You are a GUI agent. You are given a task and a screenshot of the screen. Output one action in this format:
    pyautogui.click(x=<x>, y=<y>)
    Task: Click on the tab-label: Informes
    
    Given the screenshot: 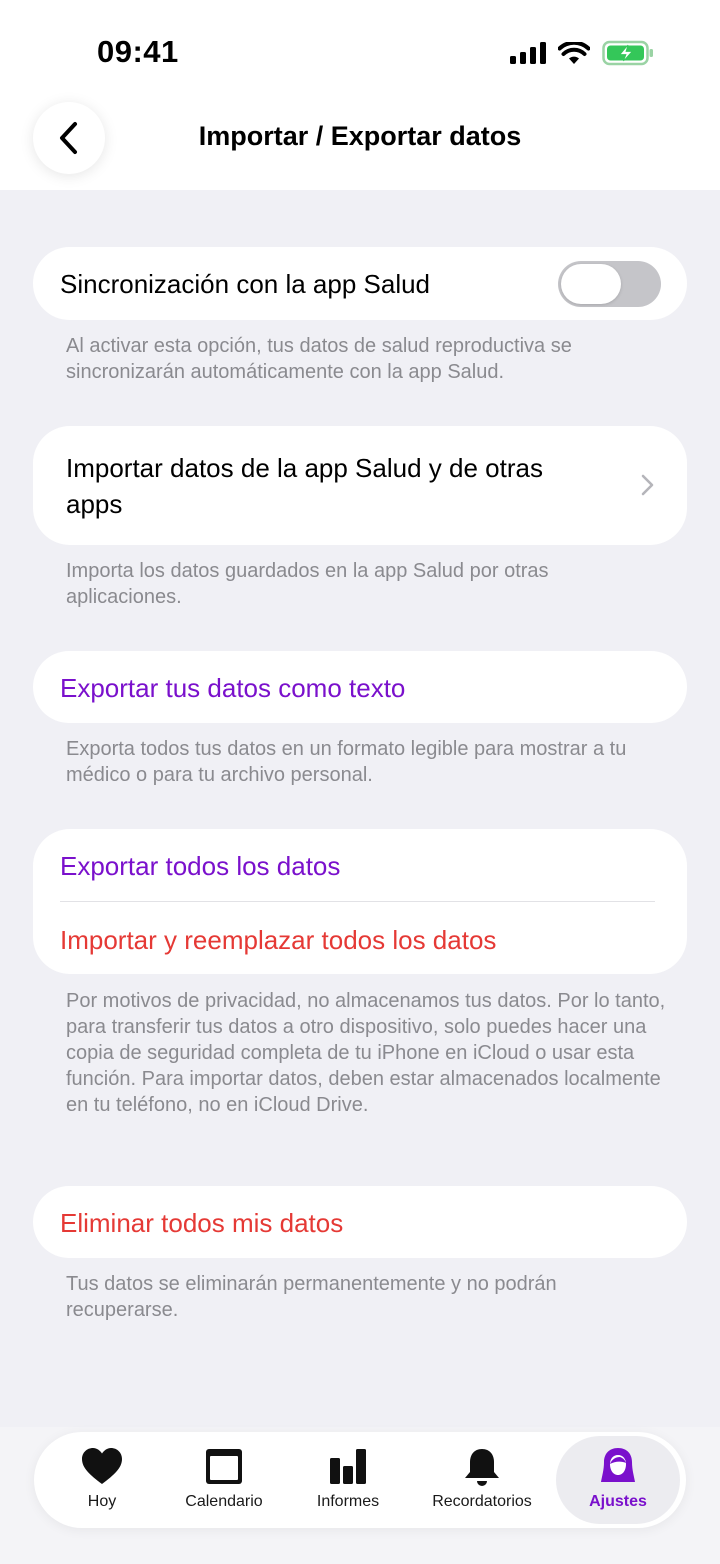 What is the action you would take?
    pyautogui.click(x=348, y=1501)
    